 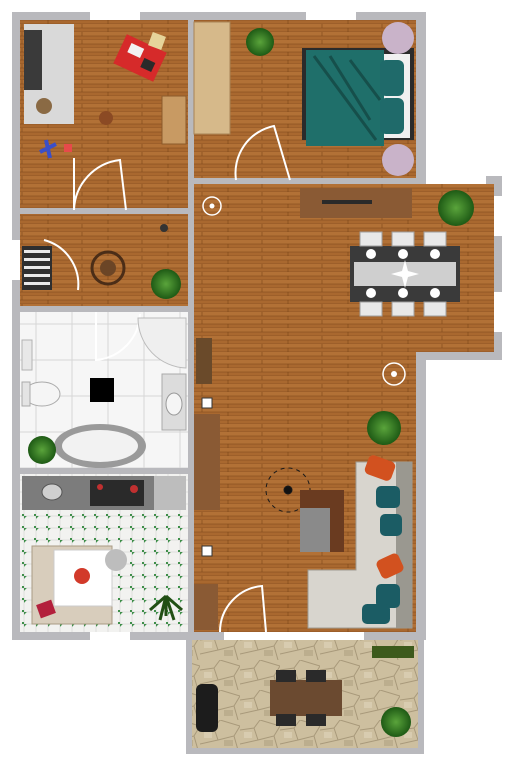 I want to click on toilet-tank, so click(x=26, y=394).